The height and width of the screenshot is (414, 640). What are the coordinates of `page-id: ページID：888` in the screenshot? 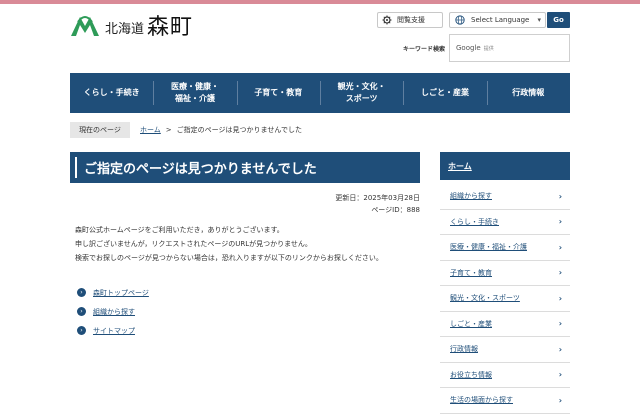 It's located at (395, 210).